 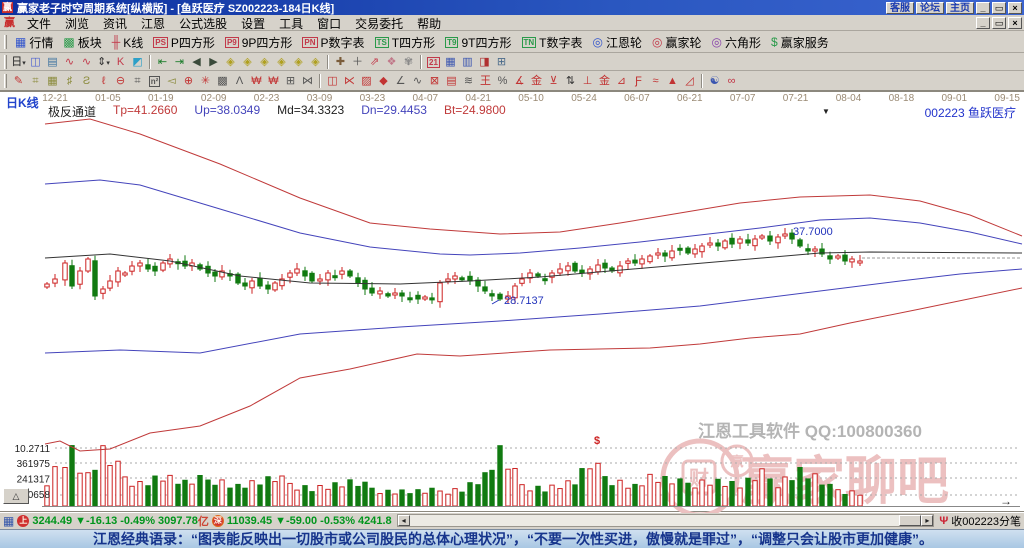 I want to click on draw-tool-icon-39: ▲, so click(x=672, y=81).